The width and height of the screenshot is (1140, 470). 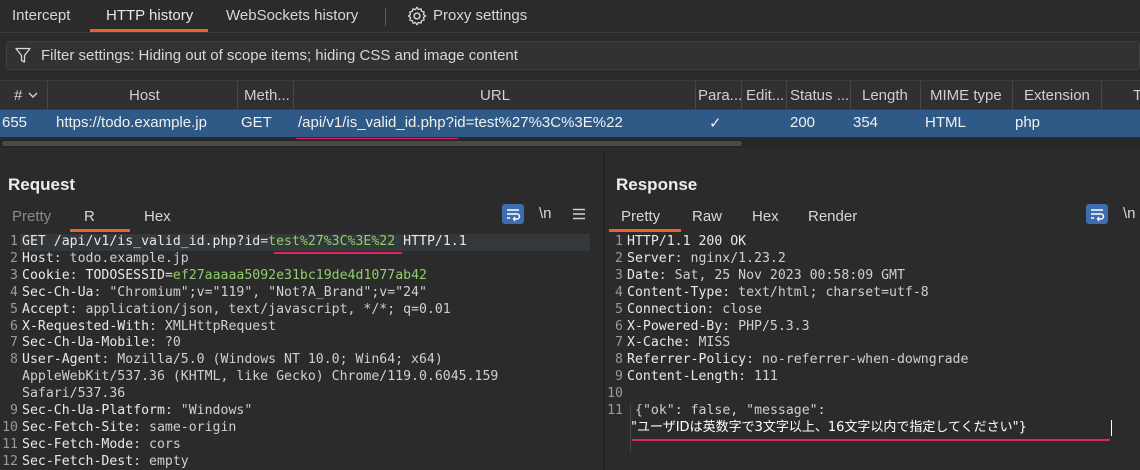 What do you see at coordinates (372, 143) in the screenshot?
I see `scrollbar-thumb` at bounding box center [372, 143].